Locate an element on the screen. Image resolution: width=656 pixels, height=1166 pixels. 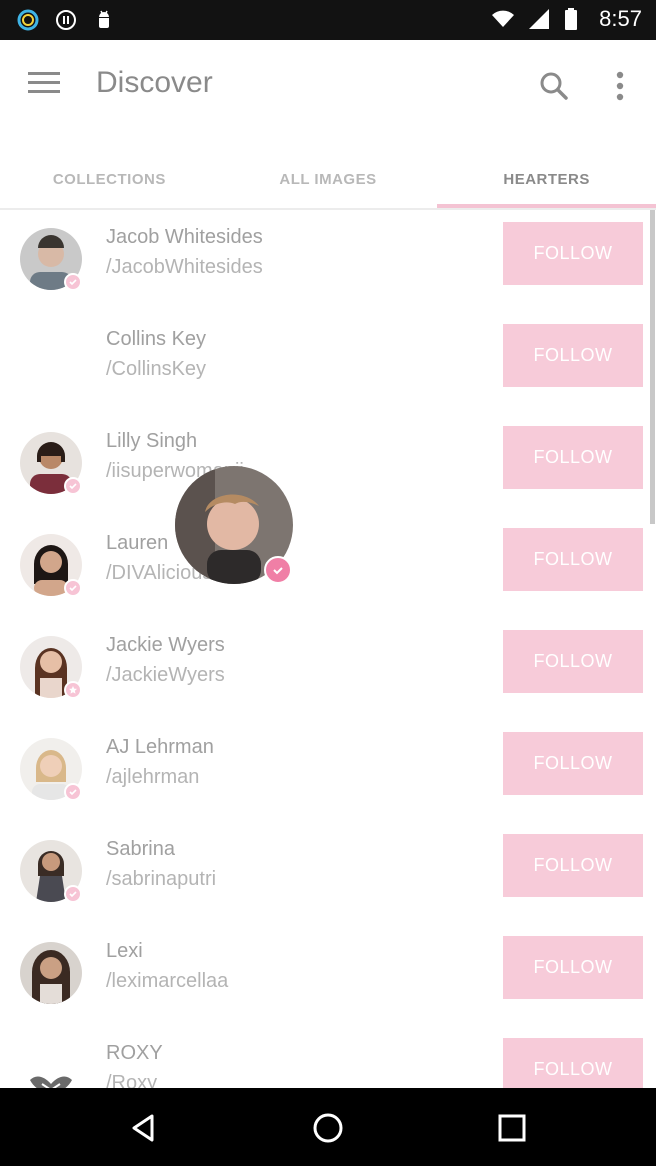
hearter-handle: /JackieWyers is located at coordinates (165, 675).